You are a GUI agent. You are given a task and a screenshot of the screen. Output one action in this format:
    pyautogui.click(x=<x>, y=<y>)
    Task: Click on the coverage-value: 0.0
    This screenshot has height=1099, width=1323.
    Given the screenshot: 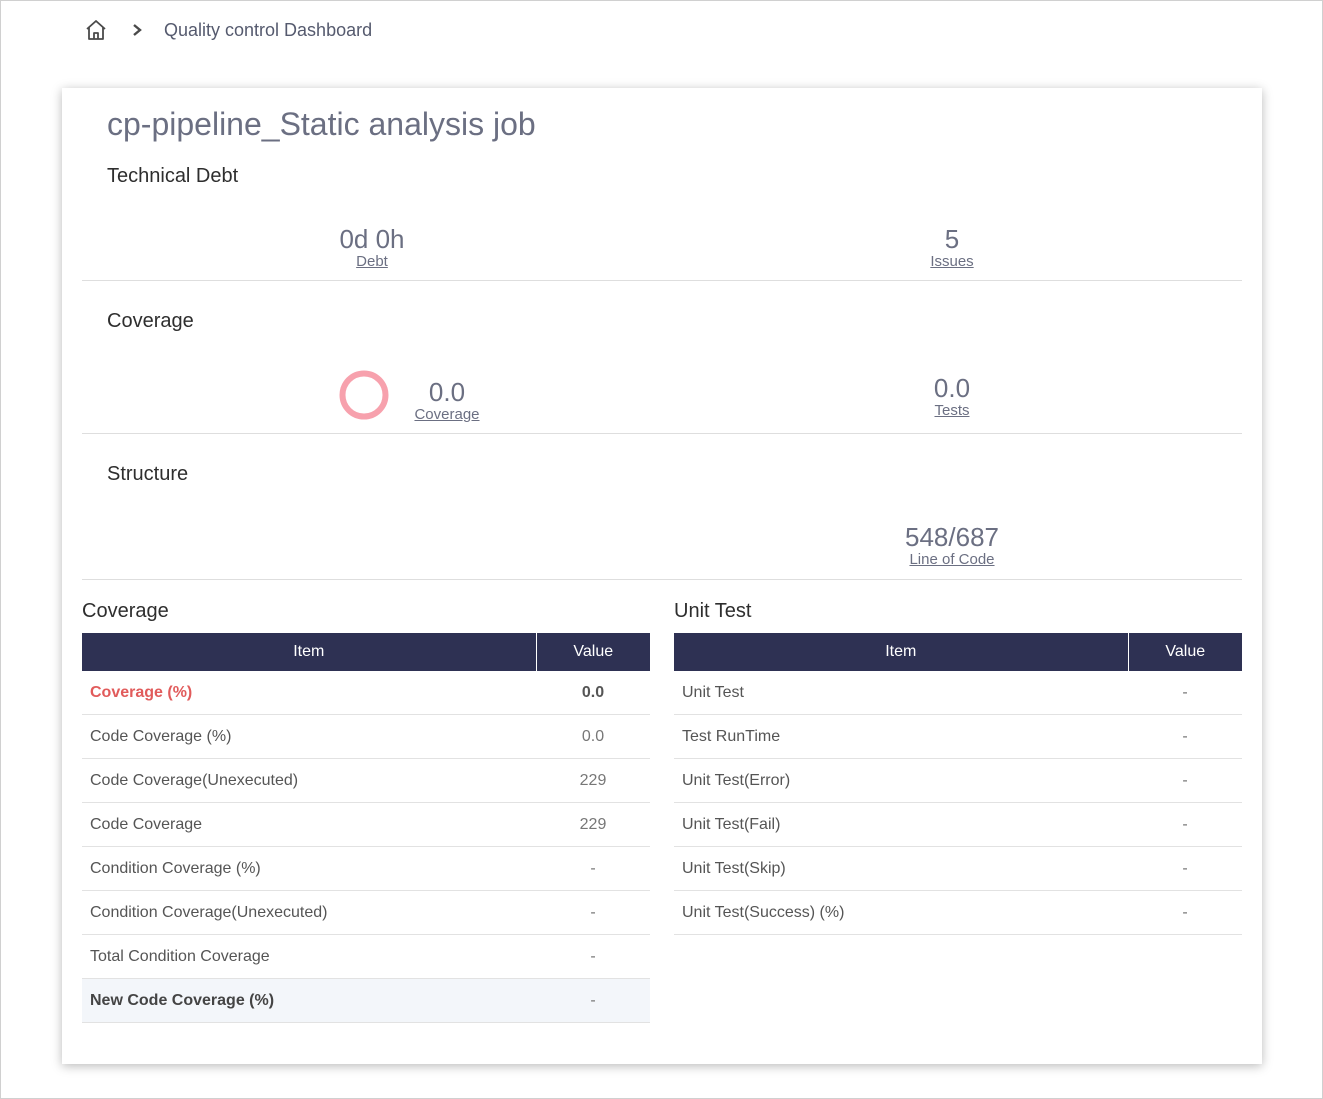 What is the action you would take?
    pyautogui.click(x=447, y=392)
    